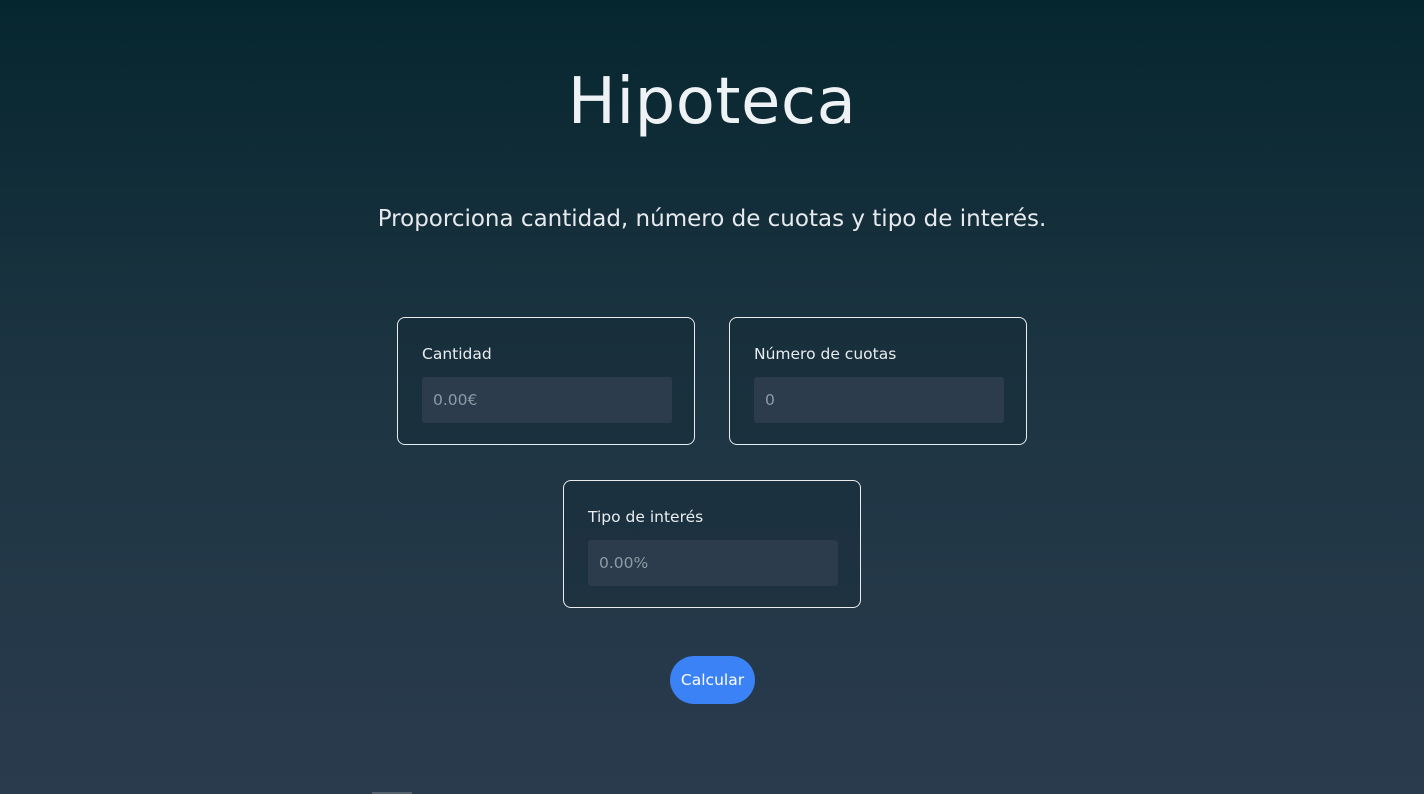 Image resolution: width=1424 pixels, height=794 pixels. I want to click on cuotas-card: Número de cuotas, so click(878, 381).